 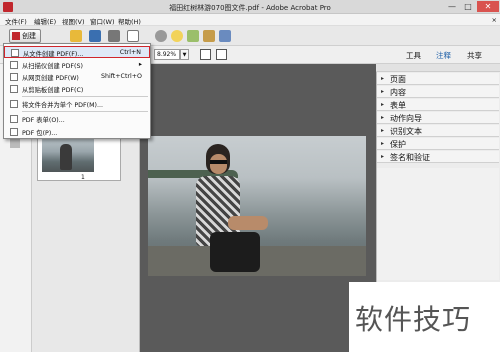 I want to click on tools-panel-empty-area, so click(x=438, y=224).